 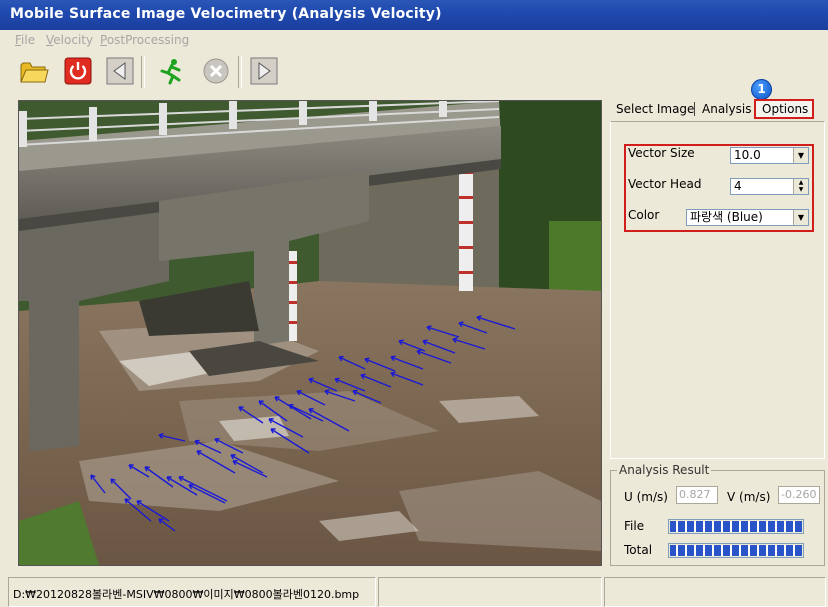 I want to click on vector-head-label: Vector Head, so click(x=665, y=184).